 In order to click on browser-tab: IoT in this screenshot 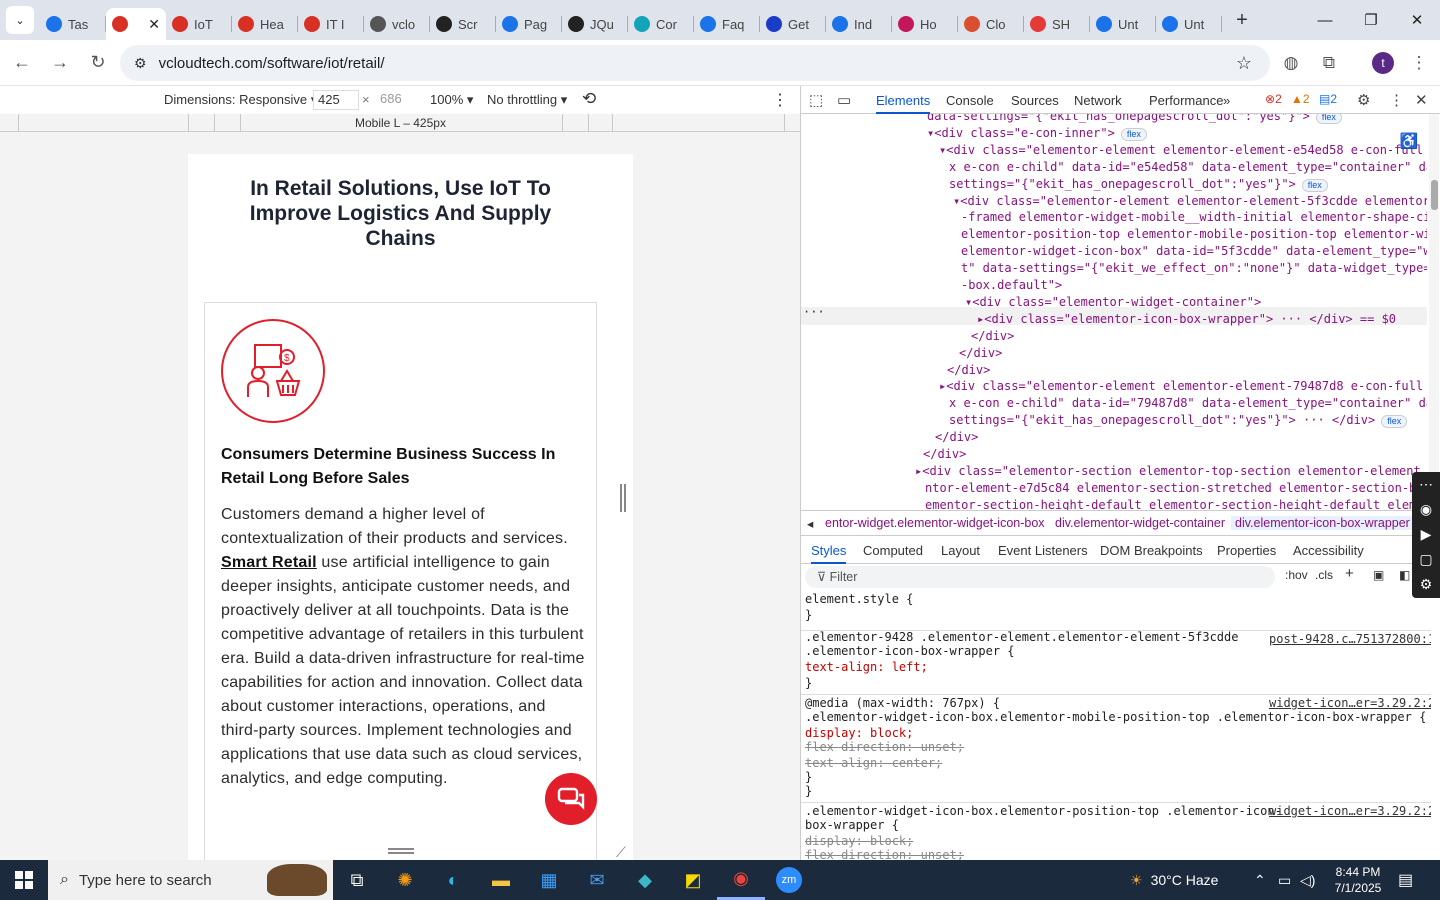, I will do `click(199, 24)`.